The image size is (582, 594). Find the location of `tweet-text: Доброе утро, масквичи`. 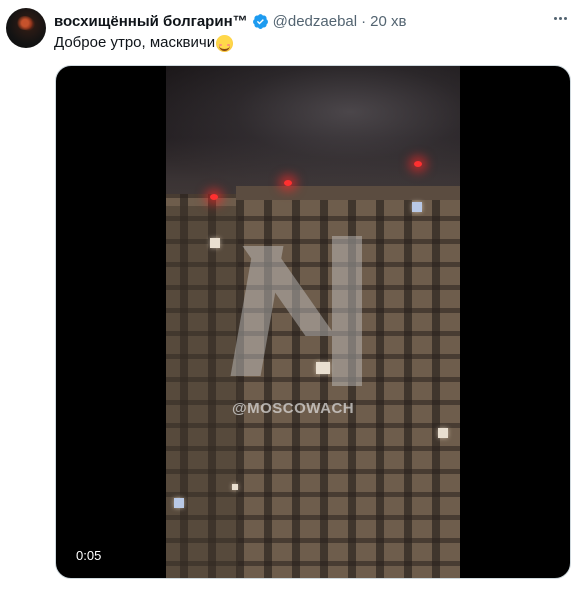

tweet-text: Доброе утро, масквичи is located at coordinates (144, 43).